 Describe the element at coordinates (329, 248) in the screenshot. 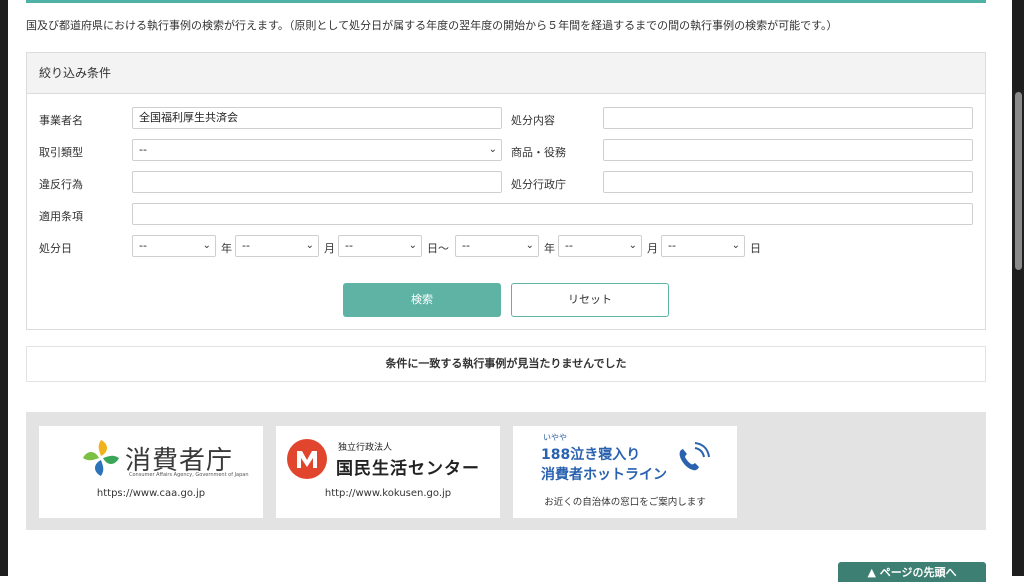

I see `from-month-unit: 月` at that location.